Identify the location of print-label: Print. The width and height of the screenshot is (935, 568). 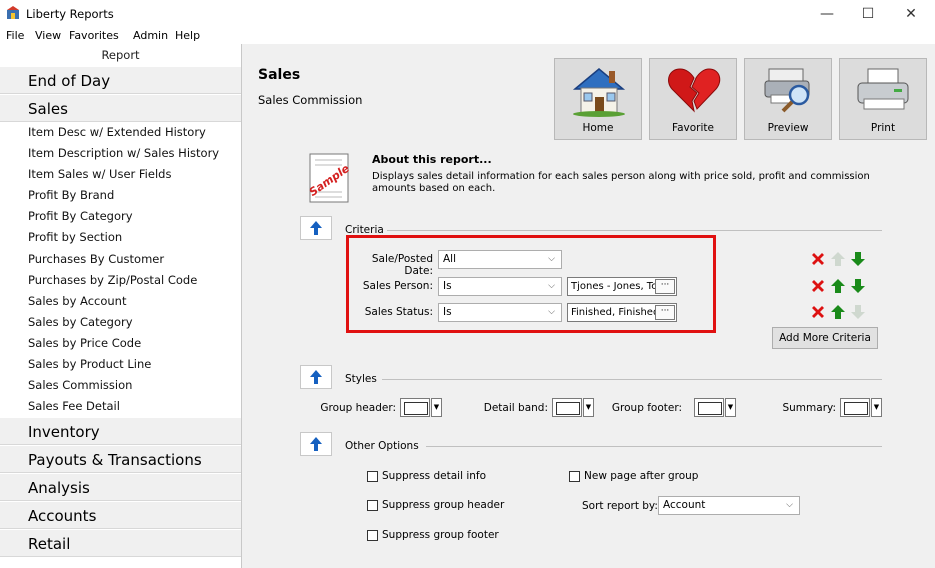
(883, 128).